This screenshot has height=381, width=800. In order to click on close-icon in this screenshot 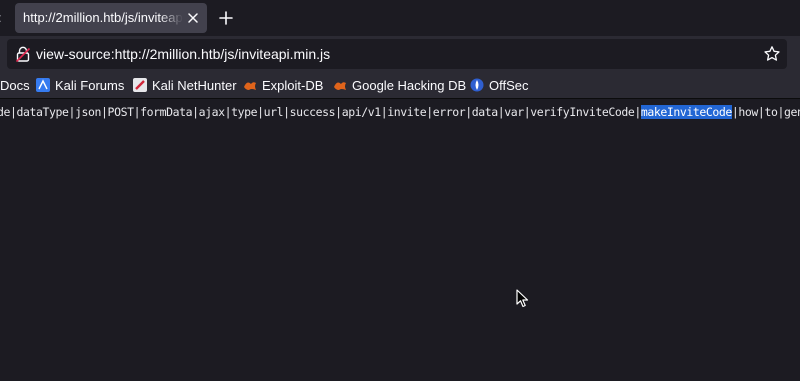, I will do `click(193, 18)`.